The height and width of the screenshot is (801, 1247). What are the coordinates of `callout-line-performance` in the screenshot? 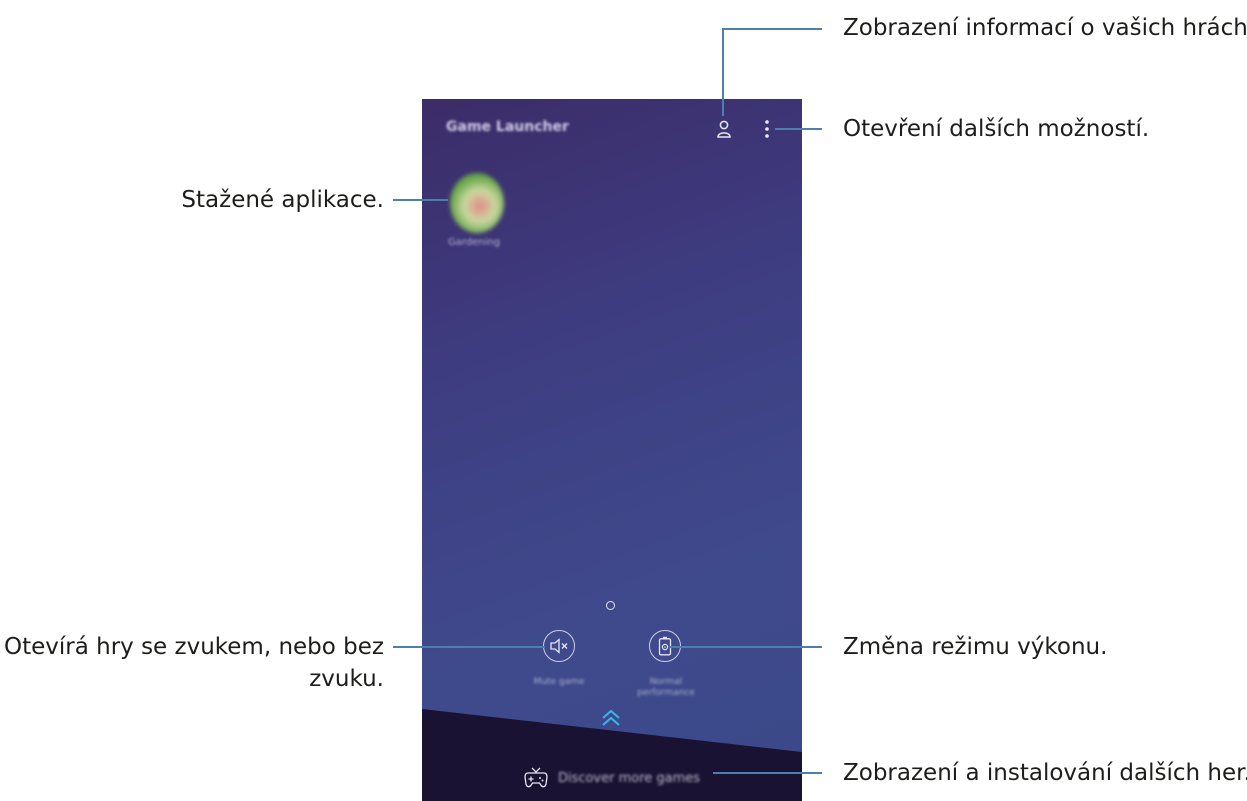 It's located at (746, 647).